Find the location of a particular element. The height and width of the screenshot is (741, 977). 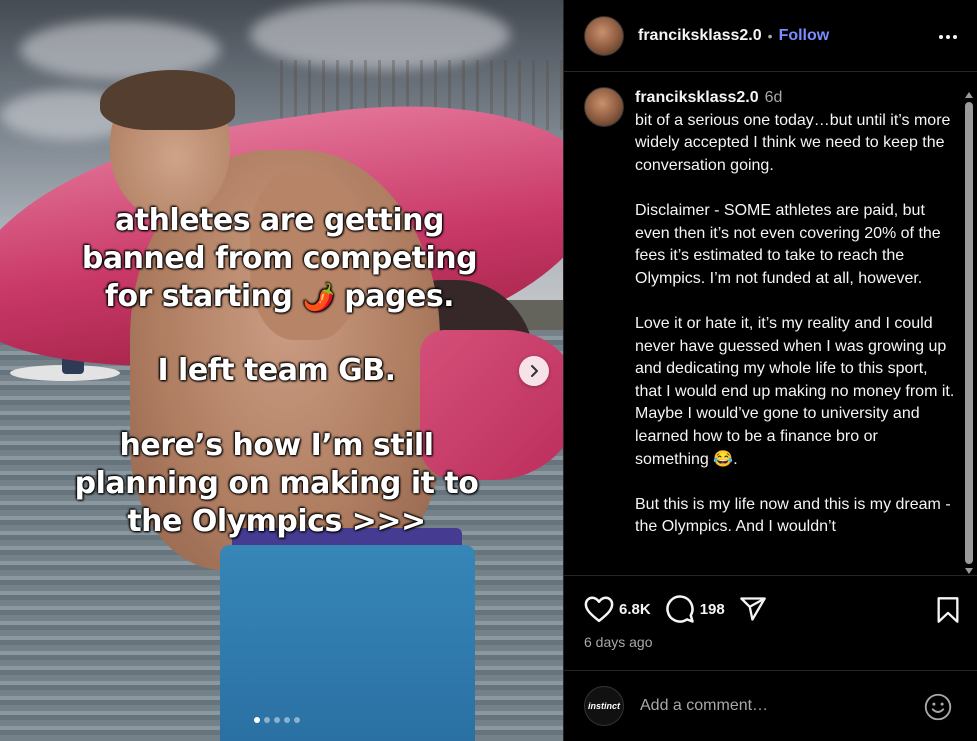

overlay-caption-2: I left team GB. is located at coordinates (279, 371).